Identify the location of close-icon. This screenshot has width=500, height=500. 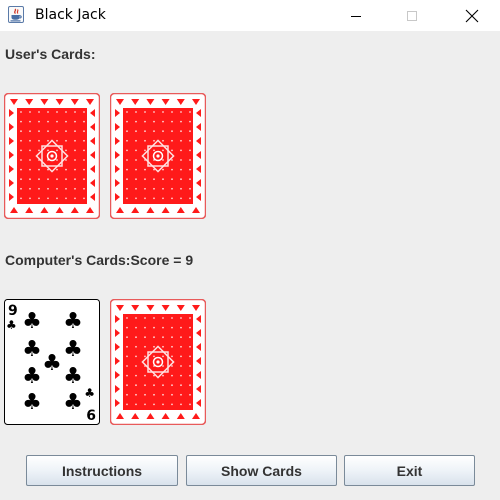
(472, 15).